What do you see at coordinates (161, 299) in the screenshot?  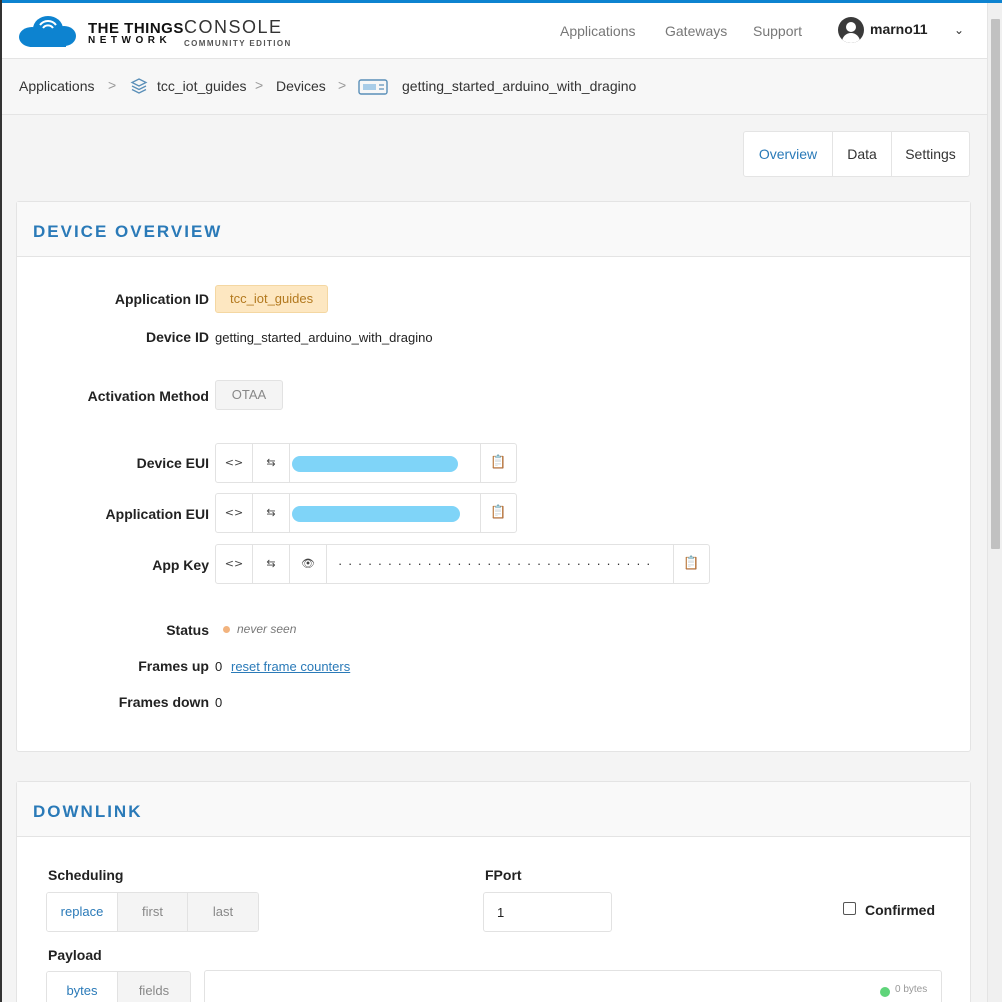 I see `application-id-label: Application ID` at bounding box center [161, 299].